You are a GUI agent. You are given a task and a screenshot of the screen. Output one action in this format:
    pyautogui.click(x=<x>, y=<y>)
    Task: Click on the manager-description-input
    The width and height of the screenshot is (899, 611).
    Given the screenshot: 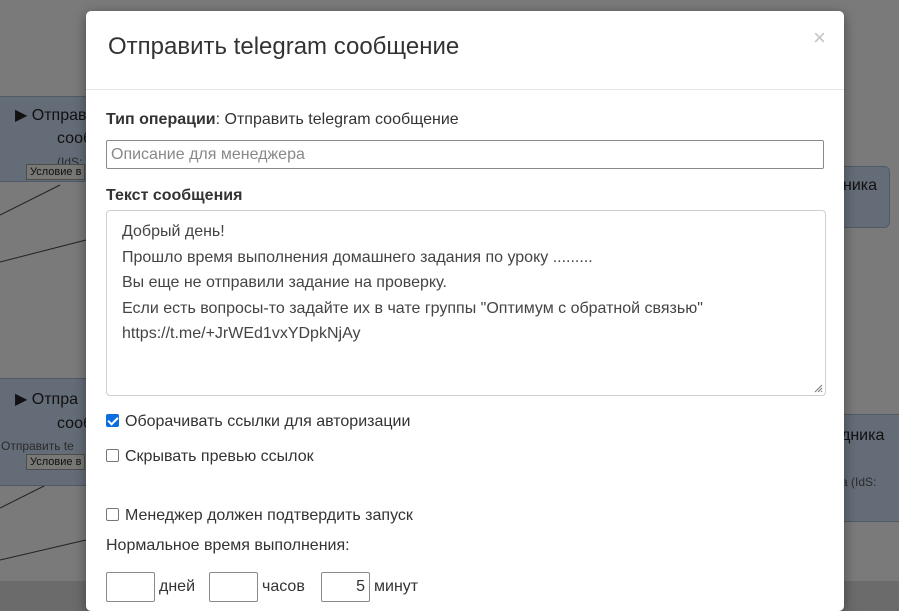 What is the action you would take?
    pyautogui.click(x=465, y=154)
    